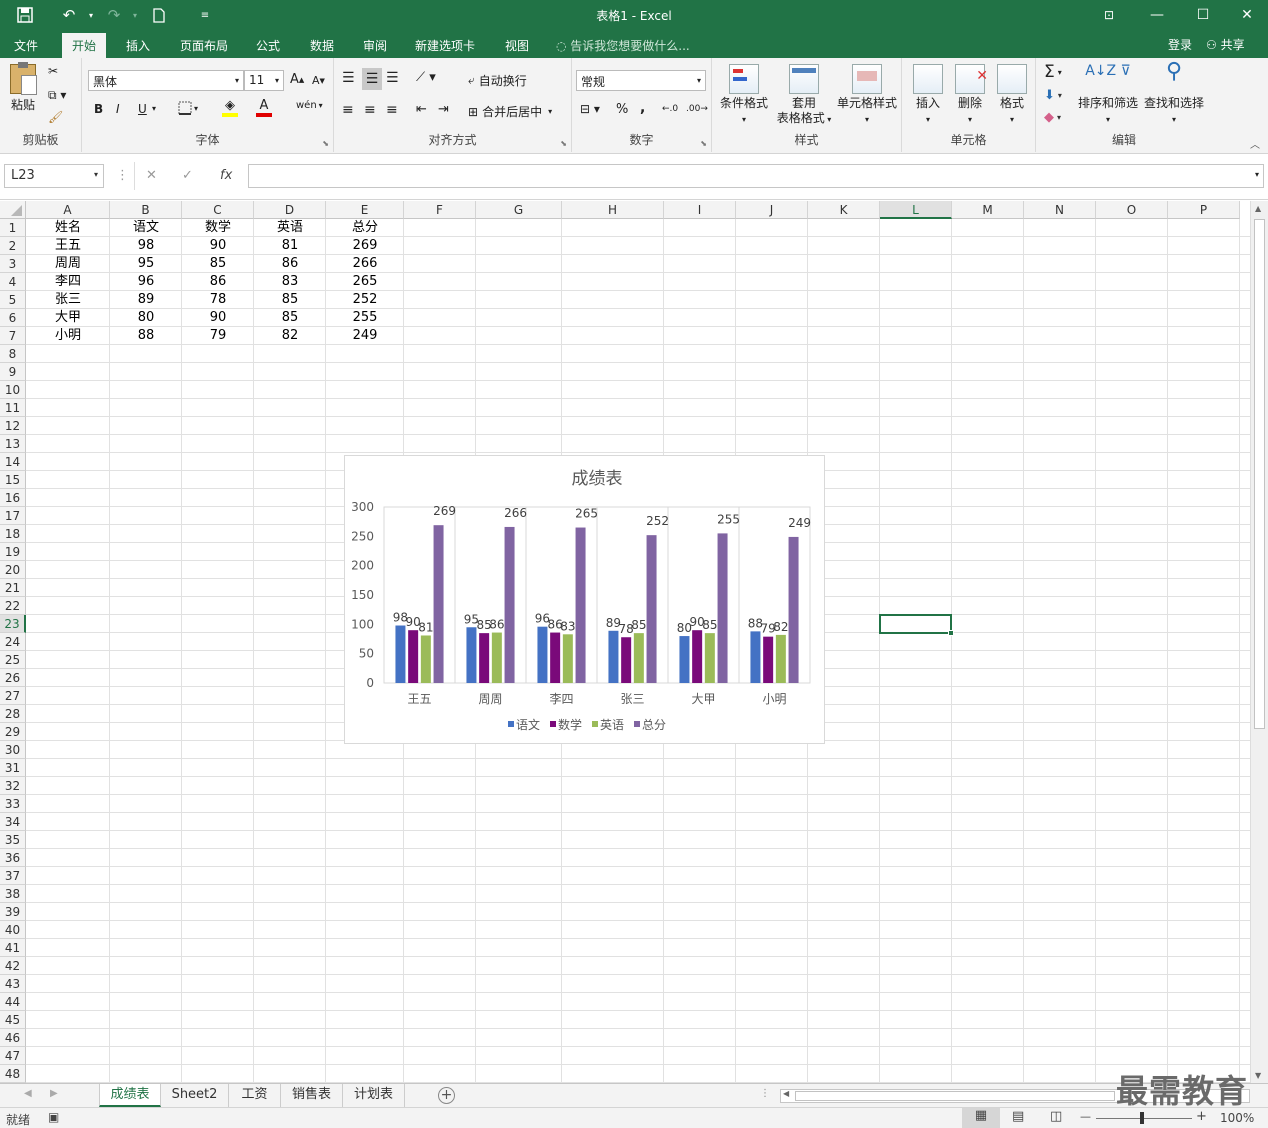 The width and height of the screenshot is (1268, 1128). What do you see at coordinates (204, 46) in the screenshot?
I see `tab-page-layout: 页面布局` at bounding box center [204, 46].